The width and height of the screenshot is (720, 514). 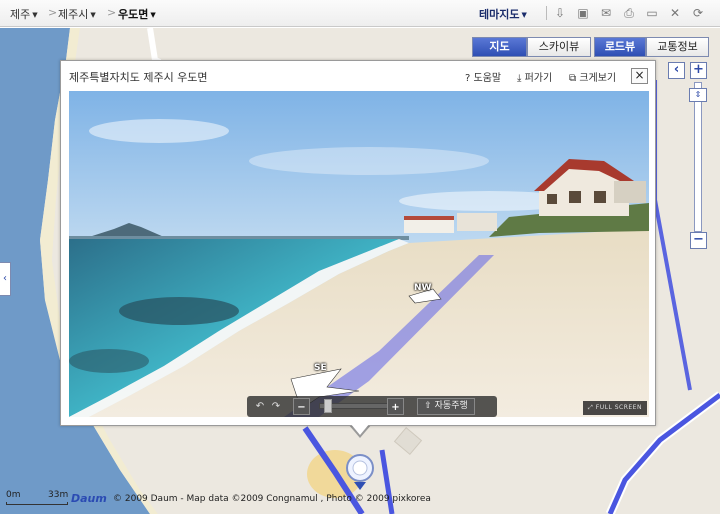 What do you see at coordinates (422, 288) in the screenshot?
I see `direction-nw-label: NW` at bounding box center [422, 288].